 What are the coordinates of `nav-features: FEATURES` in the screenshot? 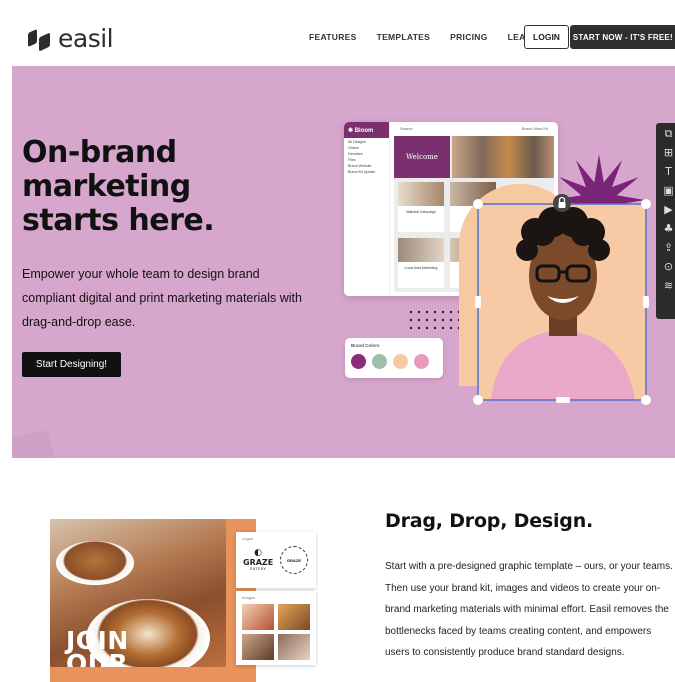 It's located at (333, 37).